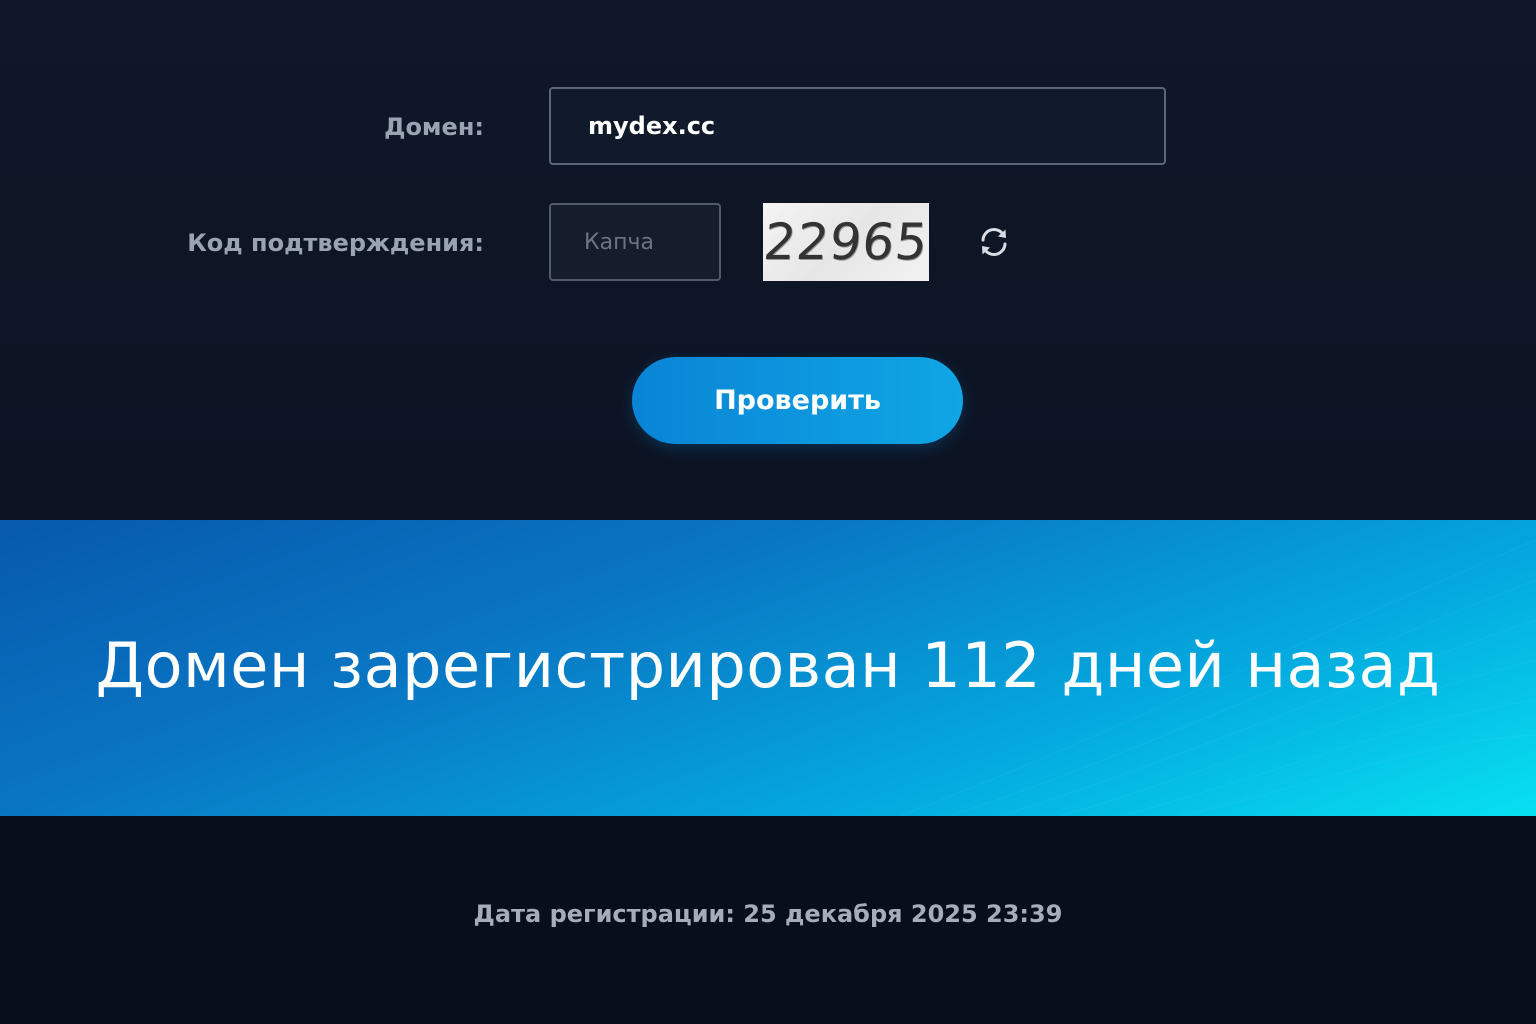 This screenshot has height=1024, width=1536. I want to click on captcha-code: 22965, so click(846, 242).